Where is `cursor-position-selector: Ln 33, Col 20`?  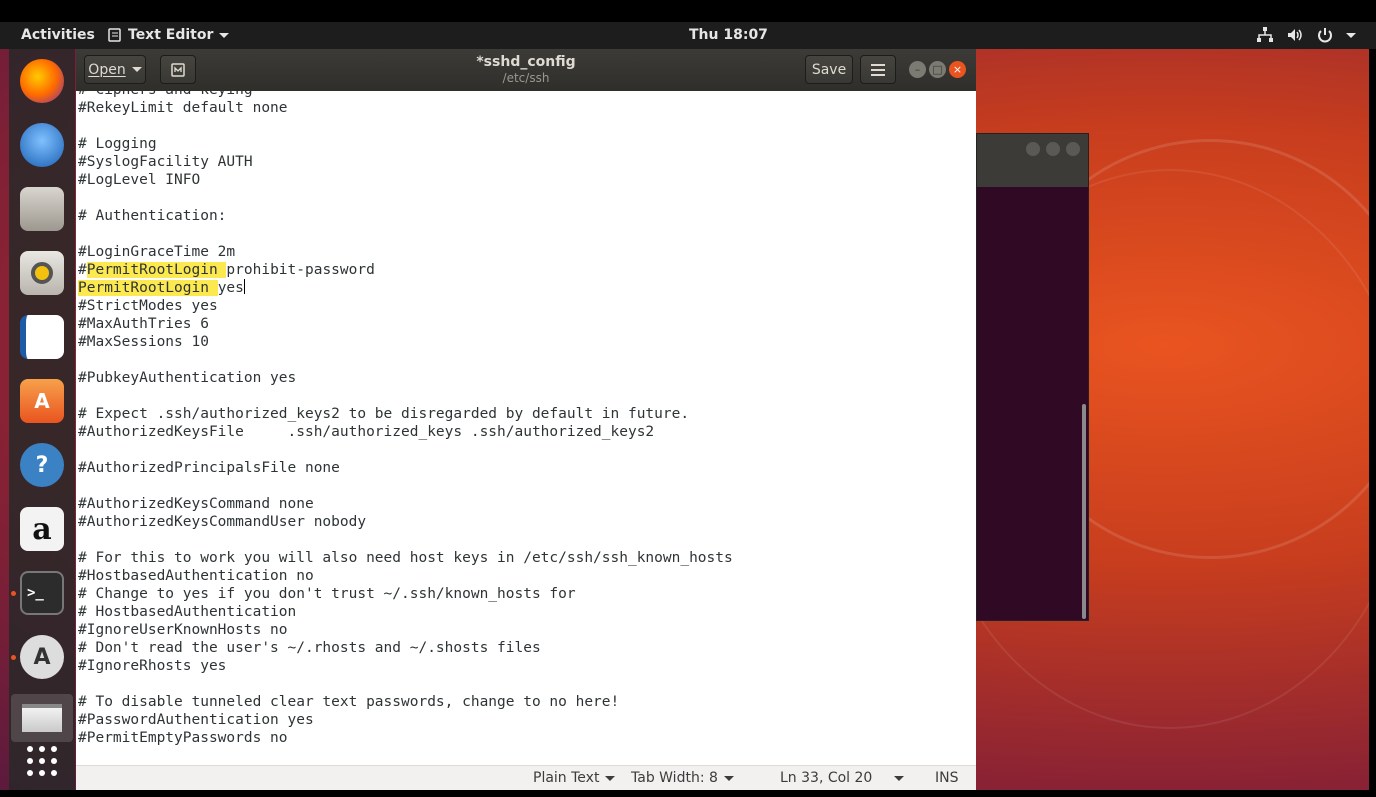 cursor-position-selector: Ln 33, Col 20 is located at coordinates (842, 778).